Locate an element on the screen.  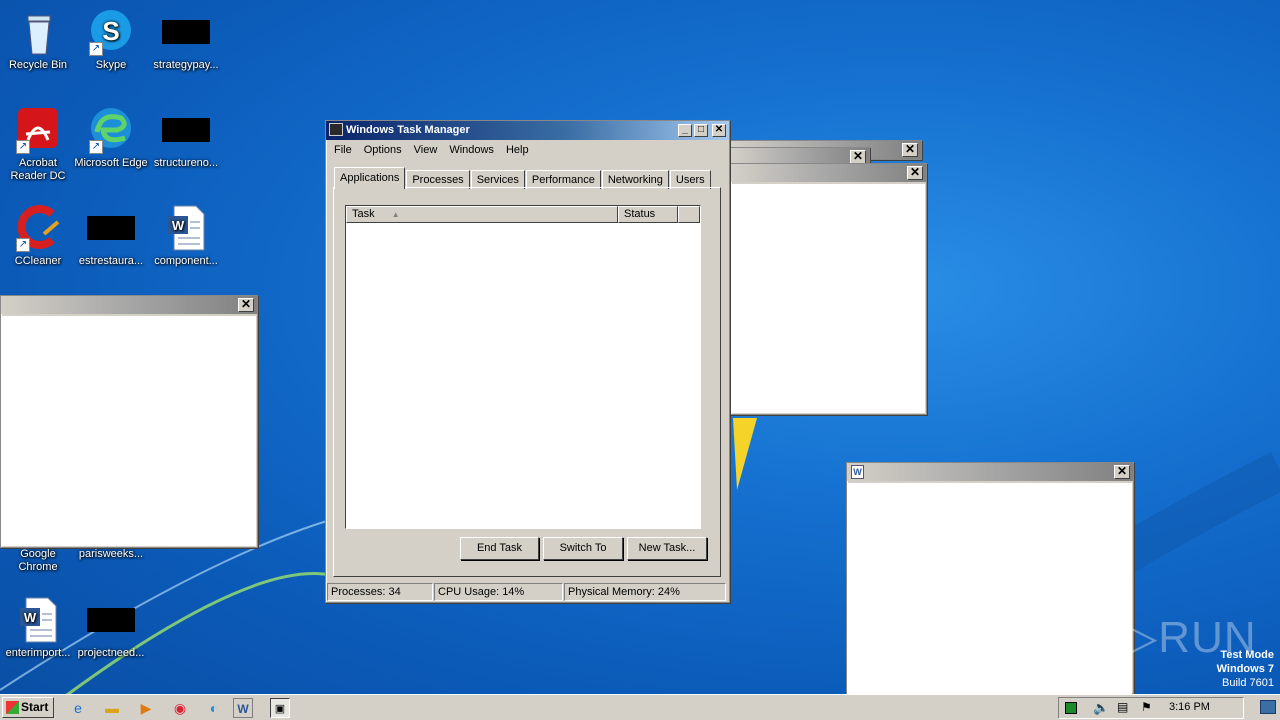
desktop-icon-edge: ↗ Microsoft Edge is located at coordinates (111, 138).